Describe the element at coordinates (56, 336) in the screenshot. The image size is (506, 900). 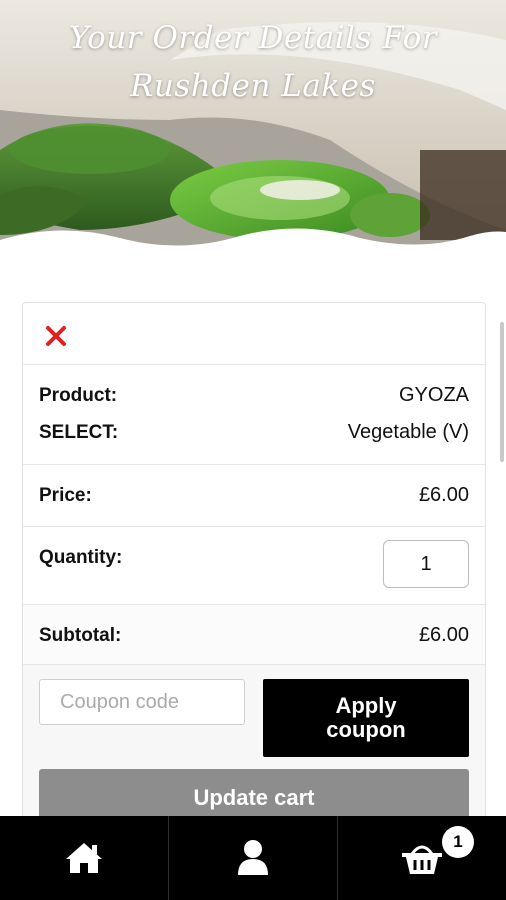
I see `close-icon` at that location.